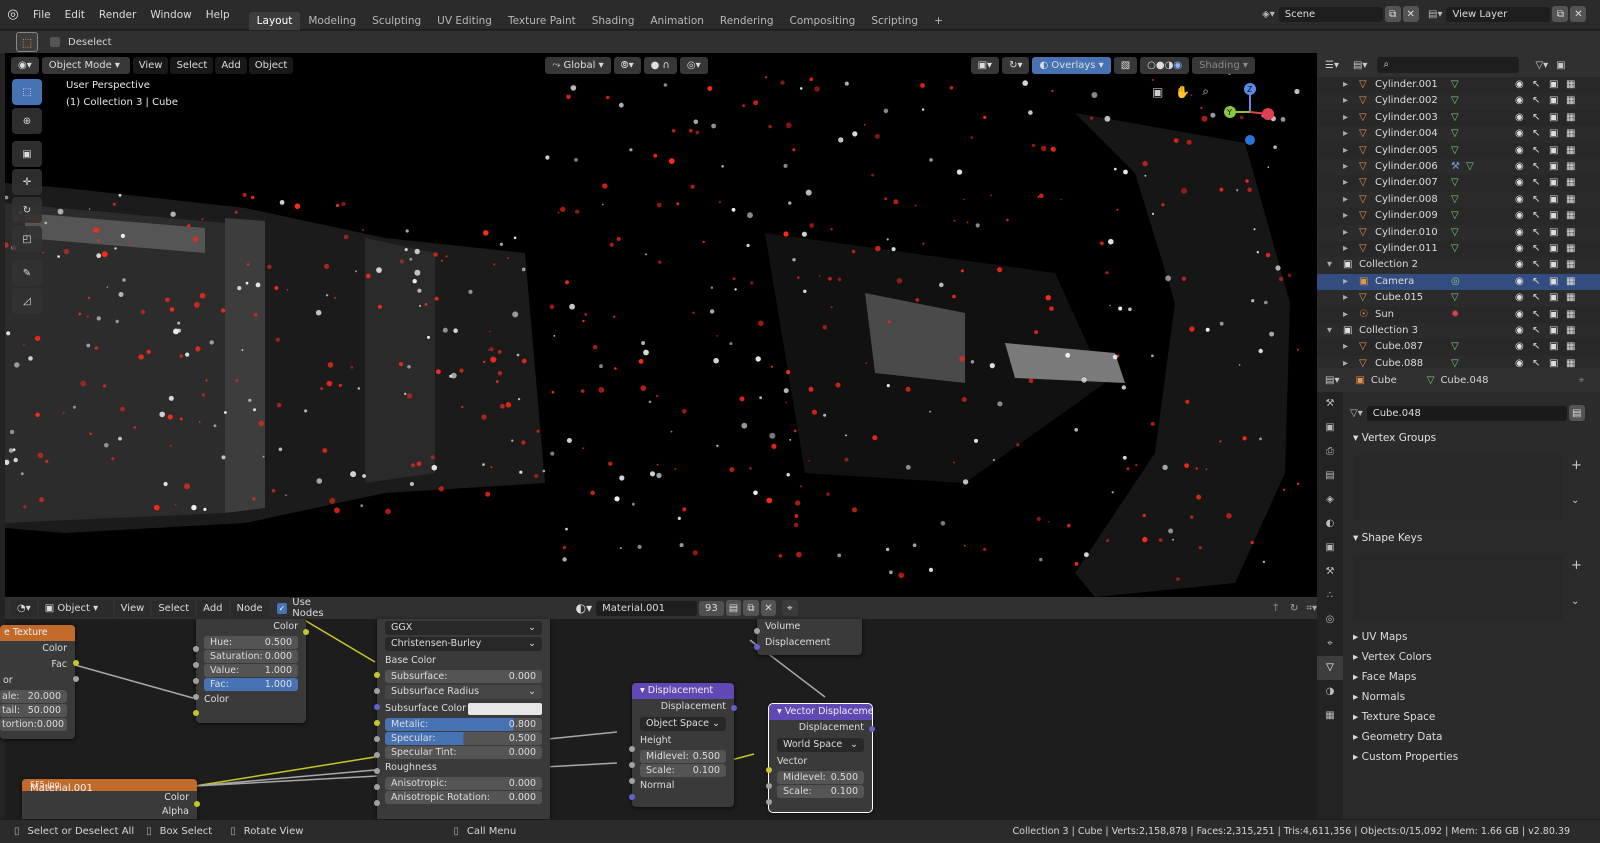 The width and height of the screenshot is (1600, 843). Describe the element at coordinates (85, 65) in the screenshot. I see `object-mode-dropdown: Object Mode ▾` at that location.